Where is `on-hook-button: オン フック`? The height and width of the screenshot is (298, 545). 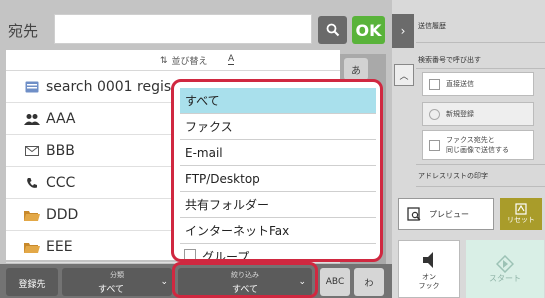 on-hook-button: オン フック is located at coordinates (429, 269).